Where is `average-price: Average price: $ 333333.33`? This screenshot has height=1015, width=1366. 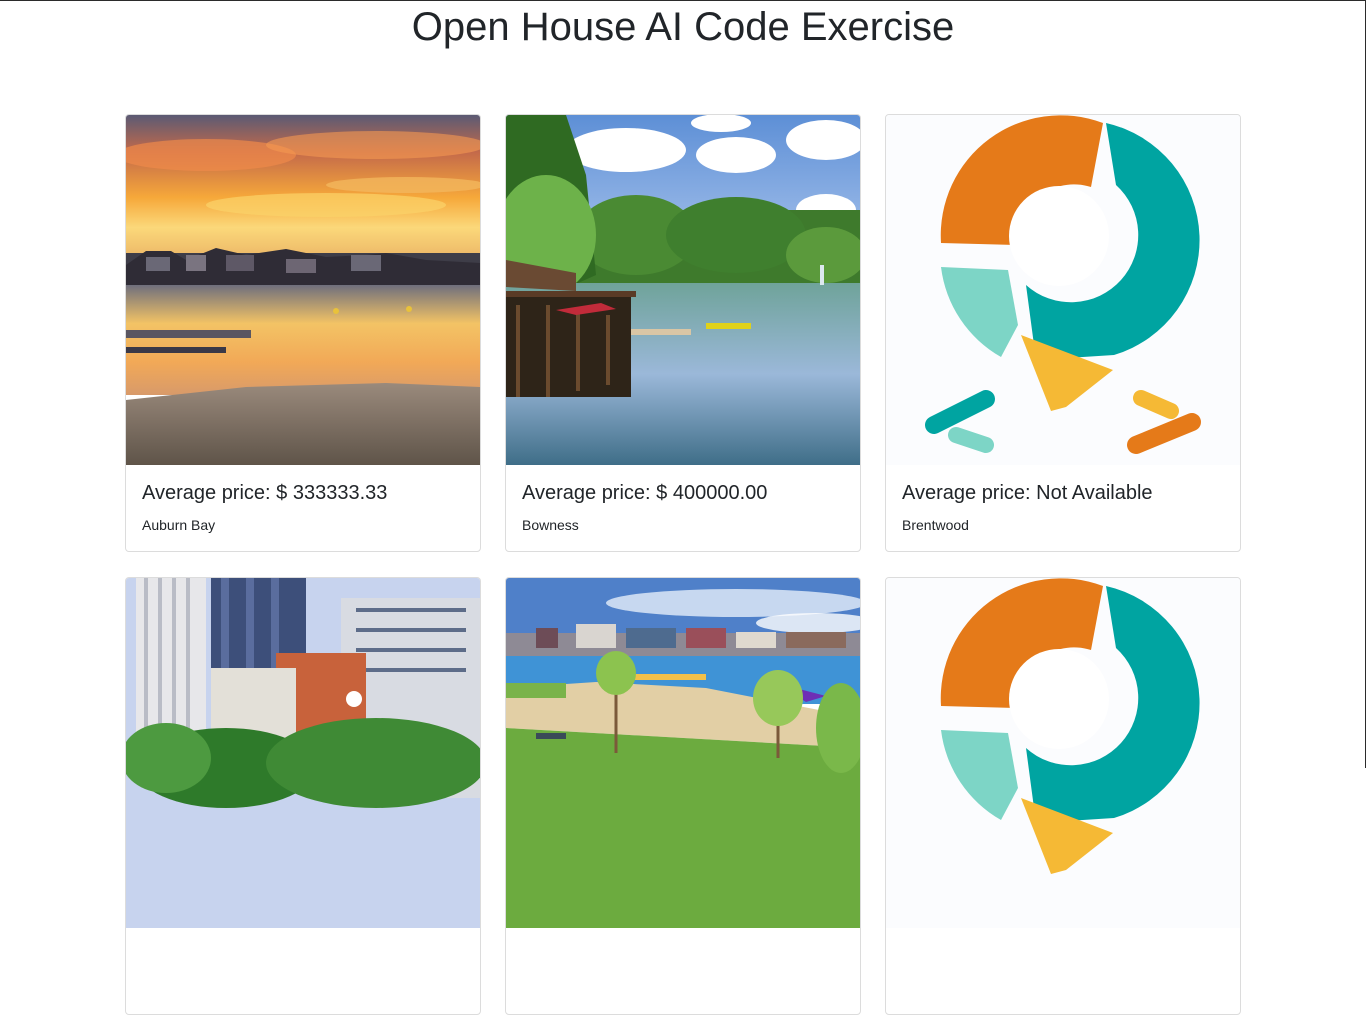
average-price: Average price: $ 333333.33 is located at coordinates (303, 493).